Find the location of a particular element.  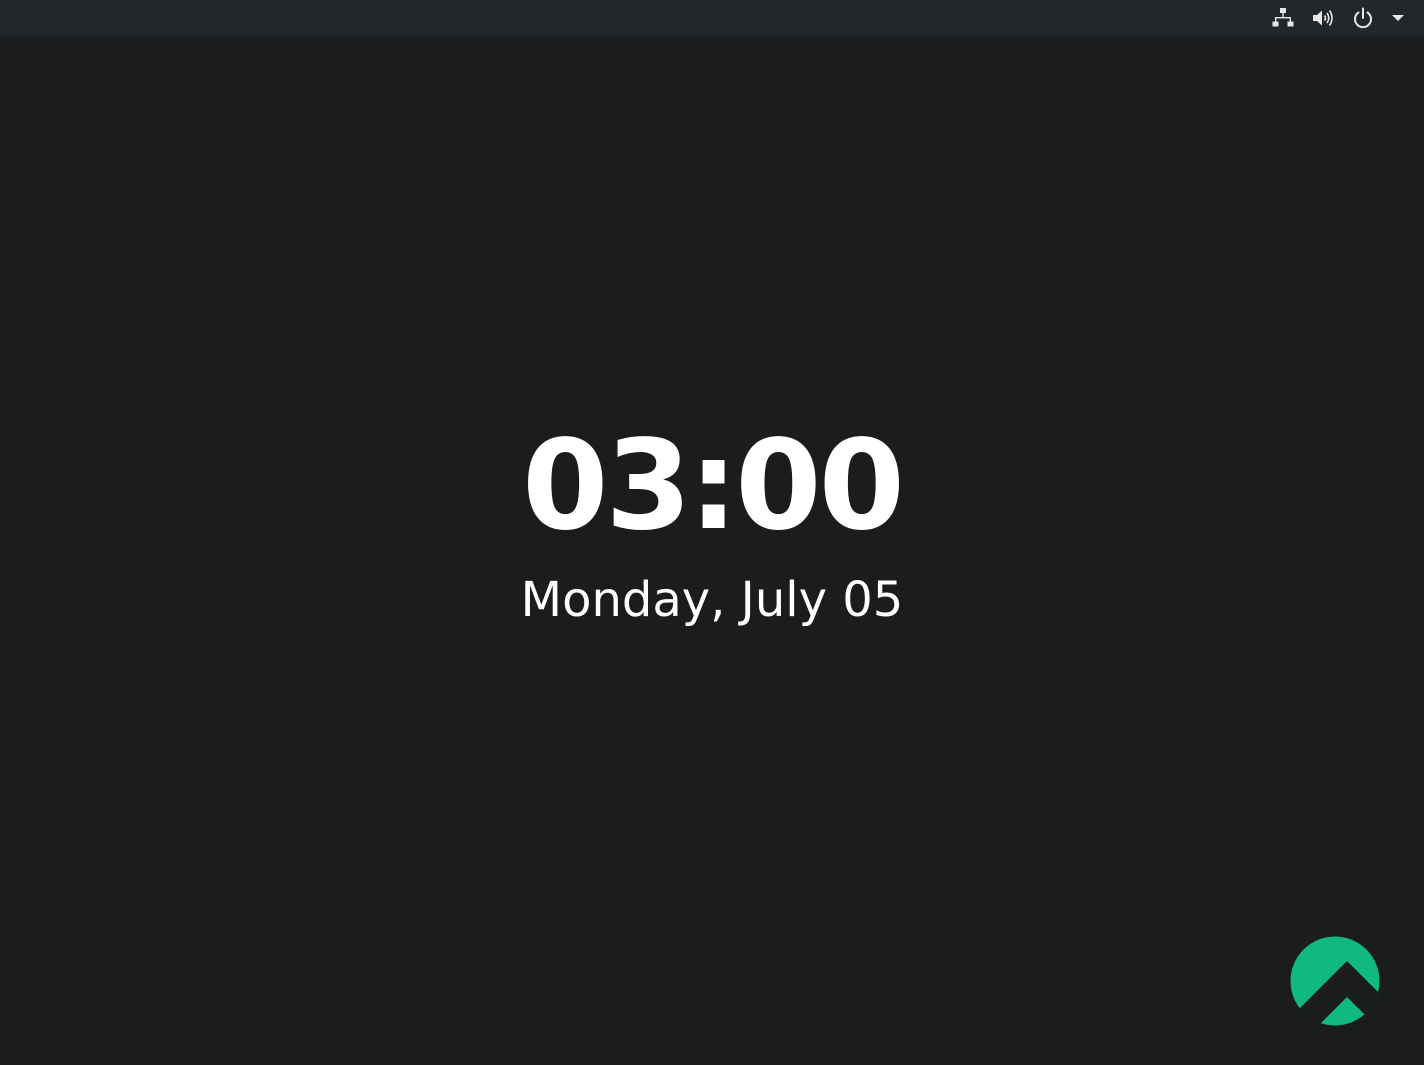

top-bar is located at coordinates (712, 18).